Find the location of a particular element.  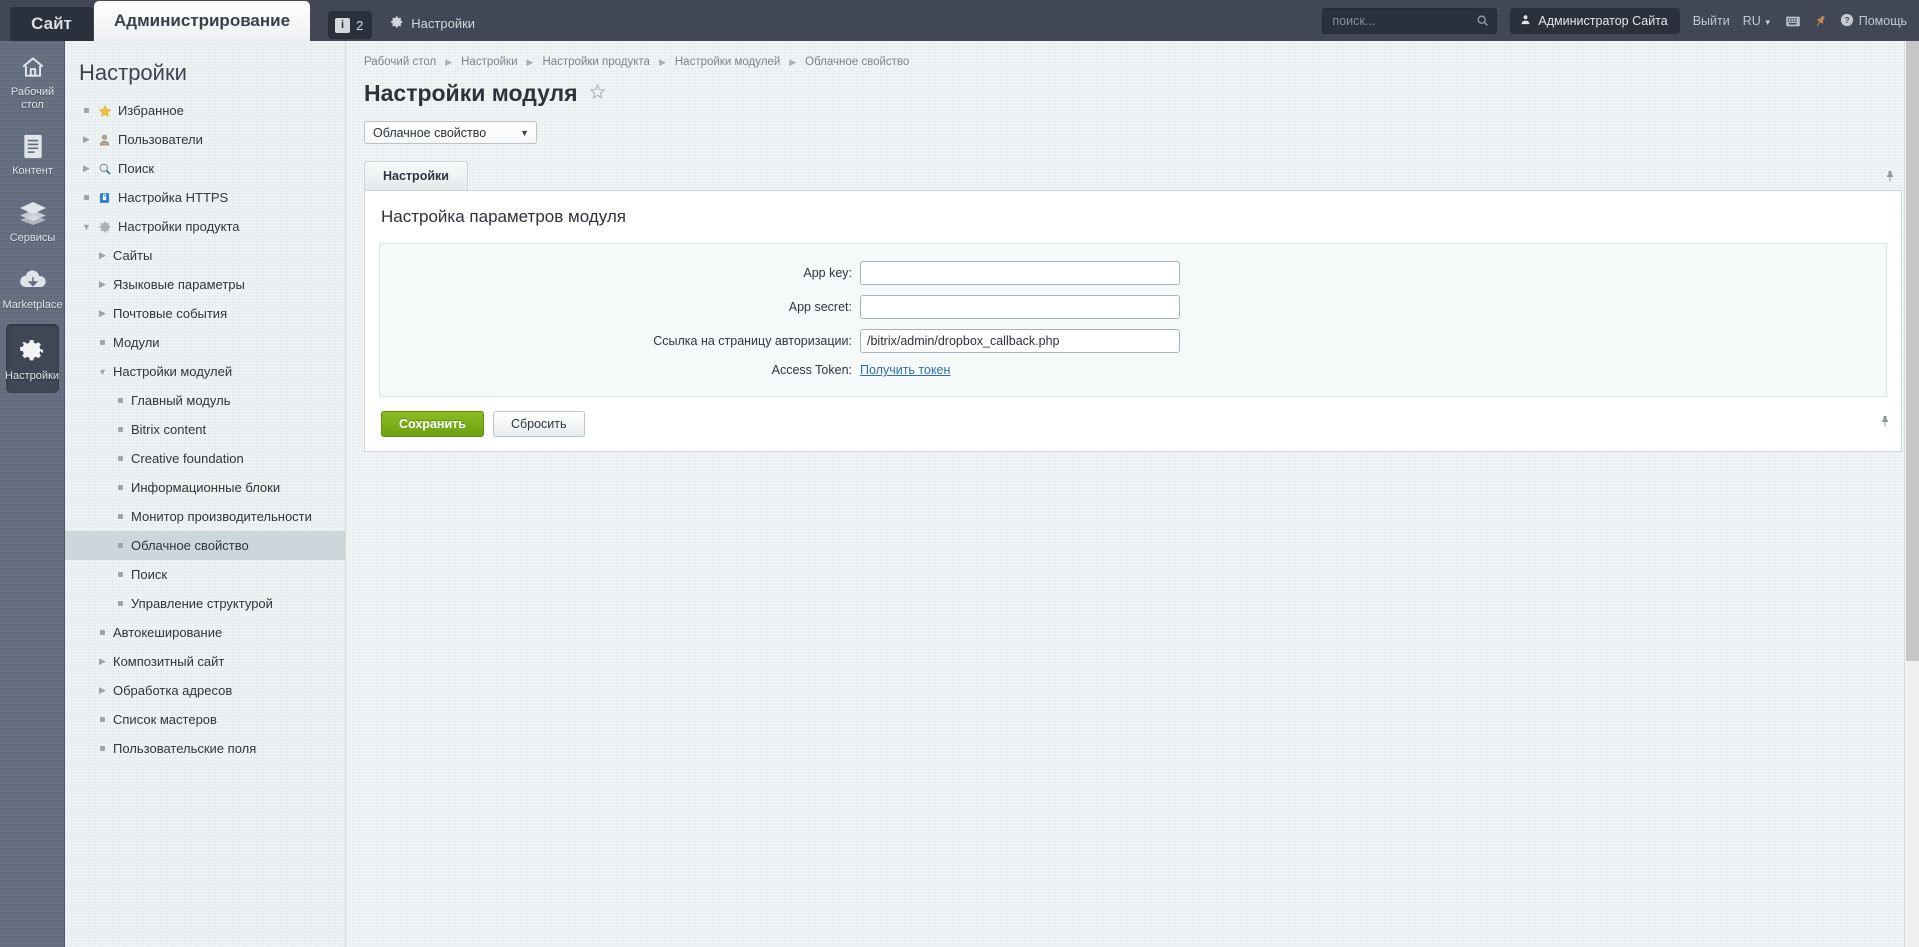

menu-item: ▼ Настройки модулей is located at coordinates (205, 371).